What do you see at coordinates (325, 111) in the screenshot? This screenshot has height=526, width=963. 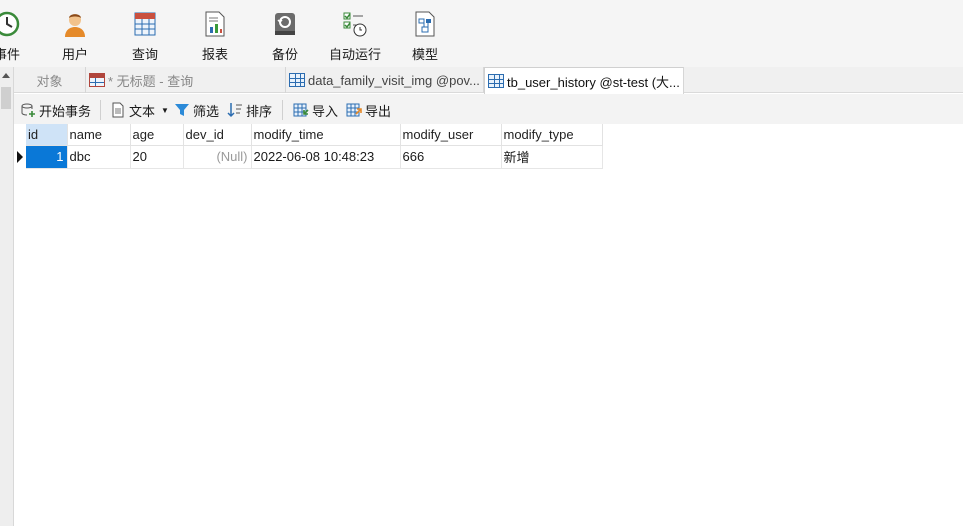 I see `import-label: 导入` at bounding box center [325, 111].